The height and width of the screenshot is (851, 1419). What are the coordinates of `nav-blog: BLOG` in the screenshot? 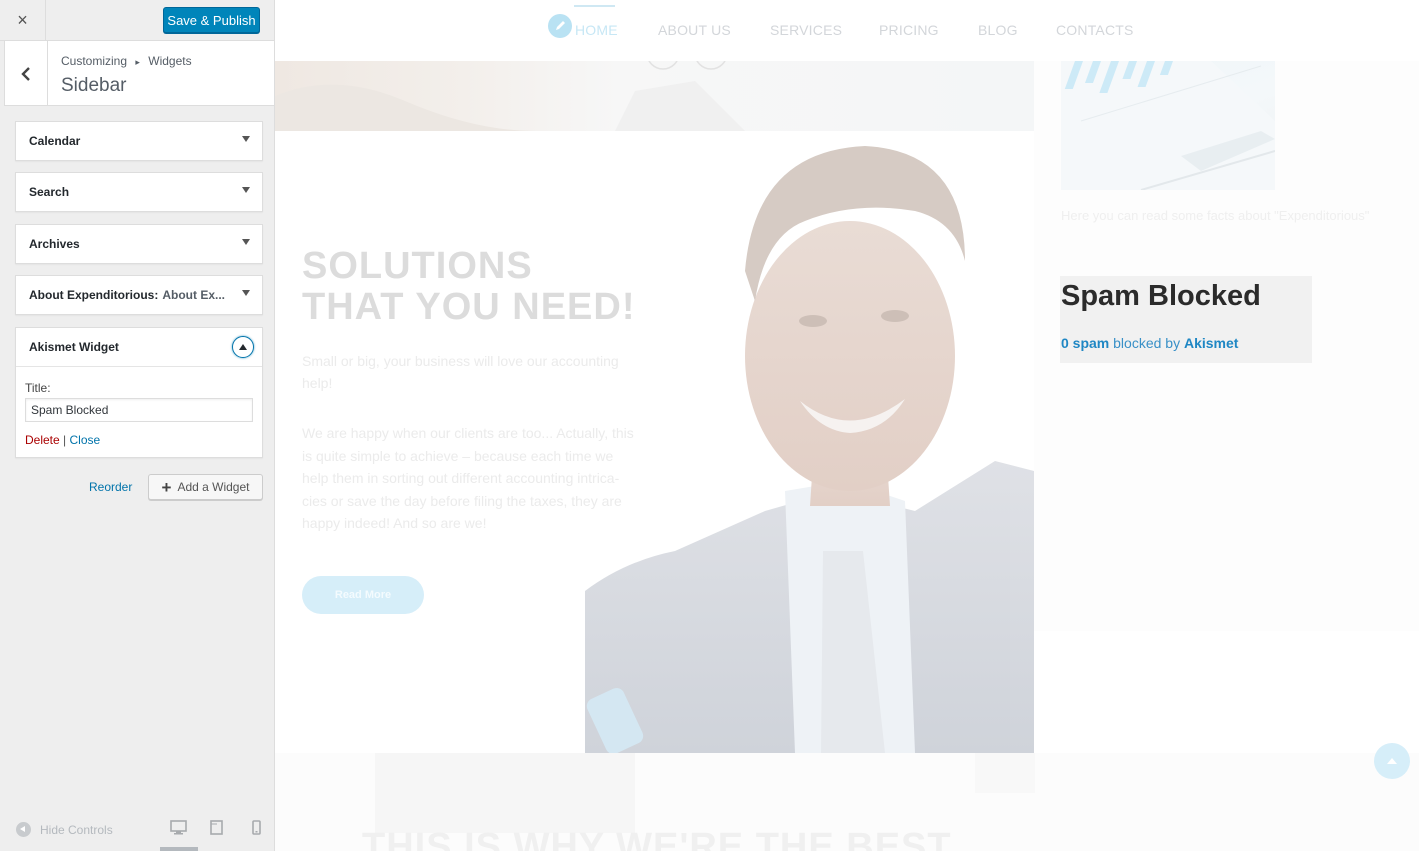 It's located at (998, 30).